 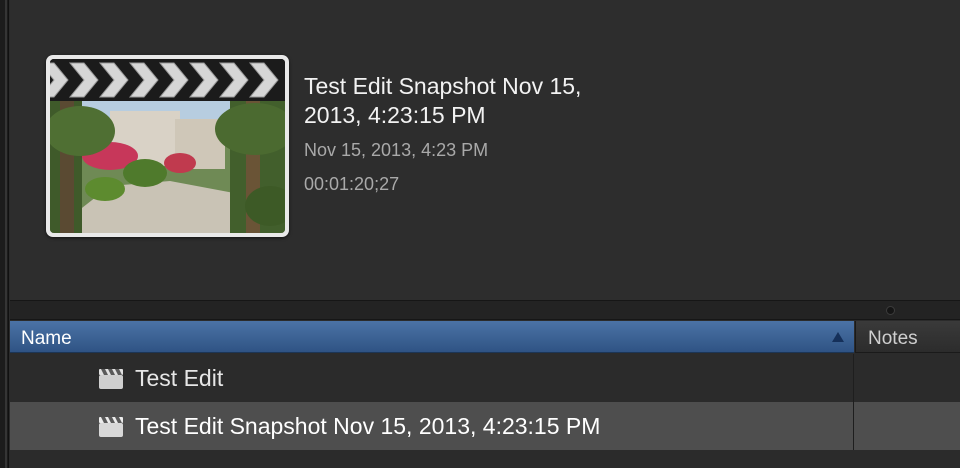 What do you see at coordinates (485, 459) in the screenshot?
I see `list-row-partial` at bounding box center [485, 459].